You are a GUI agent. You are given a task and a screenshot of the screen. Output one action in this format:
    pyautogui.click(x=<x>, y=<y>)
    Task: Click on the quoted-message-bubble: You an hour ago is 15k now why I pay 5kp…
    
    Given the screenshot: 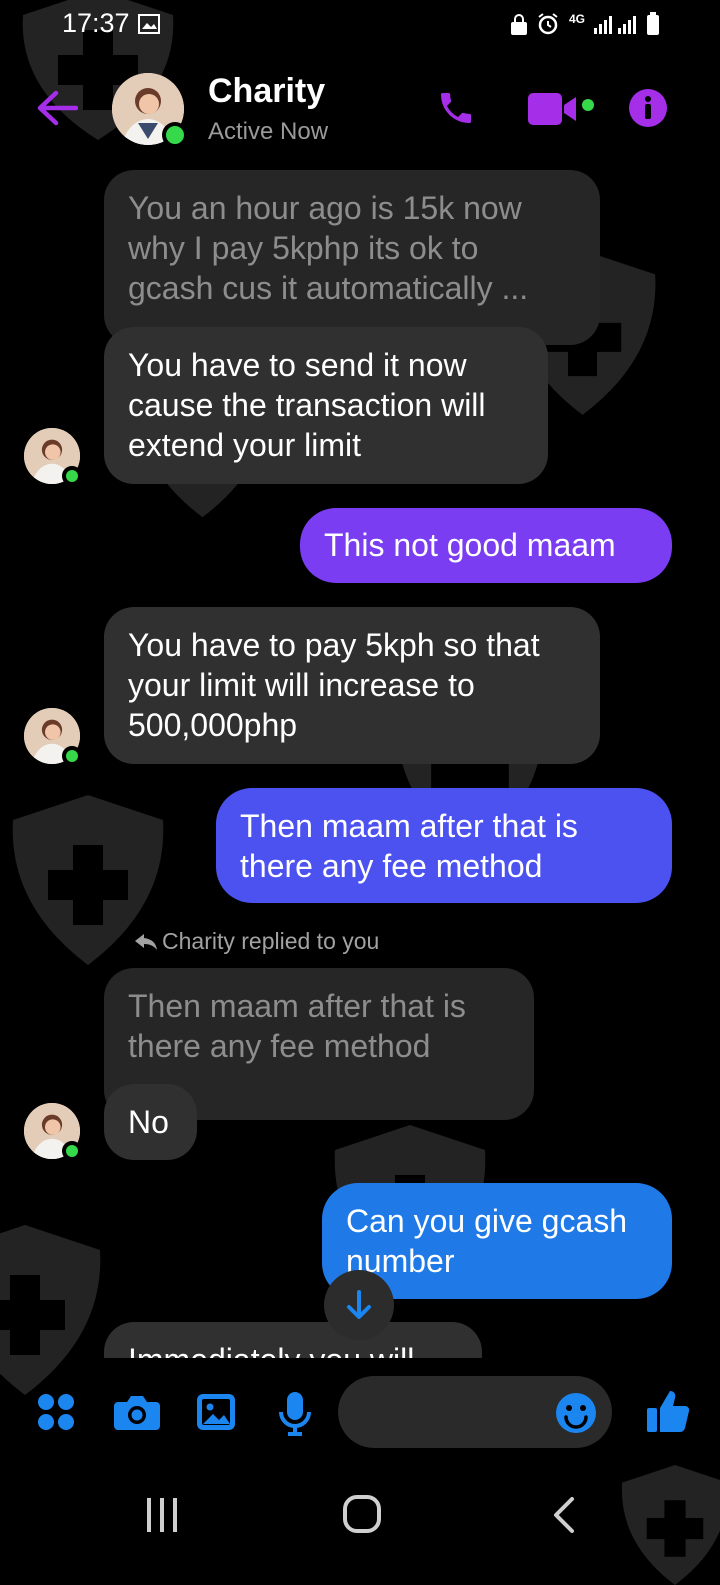 What is the action you would take?
    pyautogui.click(x=352, y=257)
    